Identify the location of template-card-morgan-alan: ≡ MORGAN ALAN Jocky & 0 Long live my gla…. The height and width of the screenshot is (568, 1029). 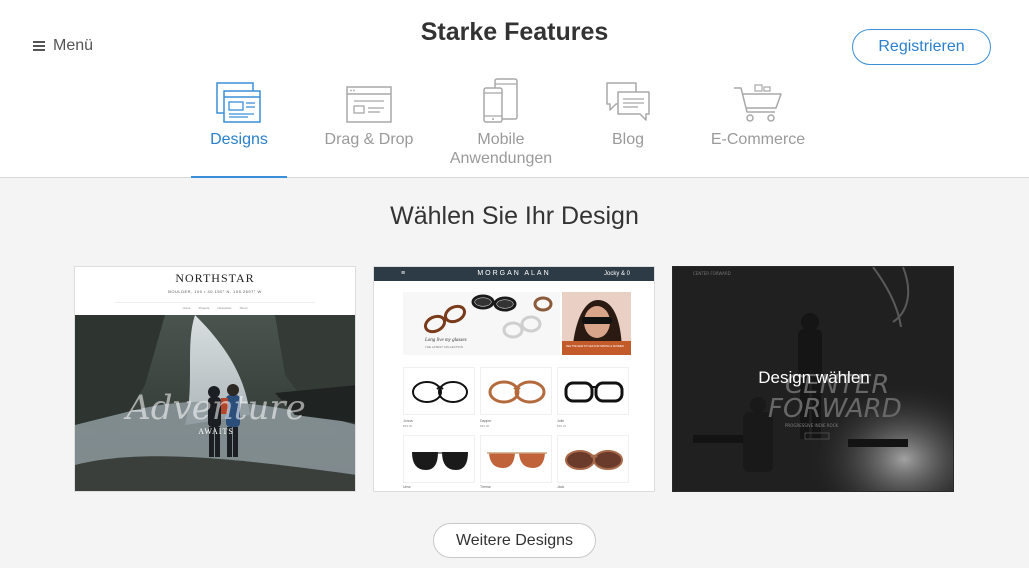
(514, 379).